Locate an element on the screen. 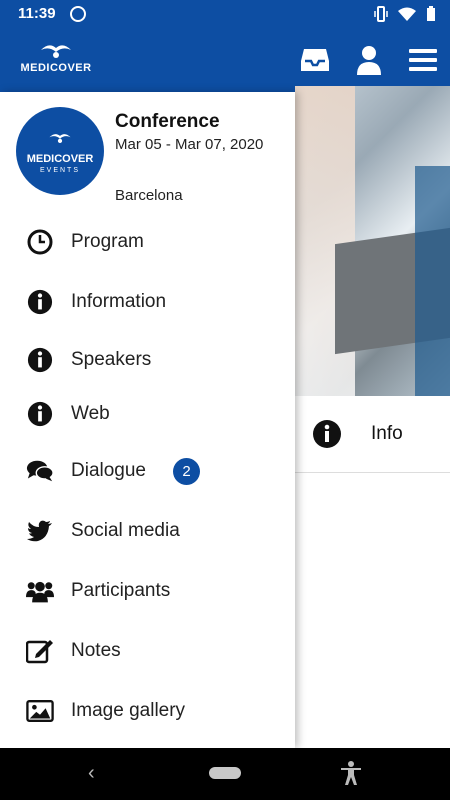 This screenshot has width=450, height=800. conference-dates: Mar 05 - Mar 07, 2020 is located at coordinates (189, 144).